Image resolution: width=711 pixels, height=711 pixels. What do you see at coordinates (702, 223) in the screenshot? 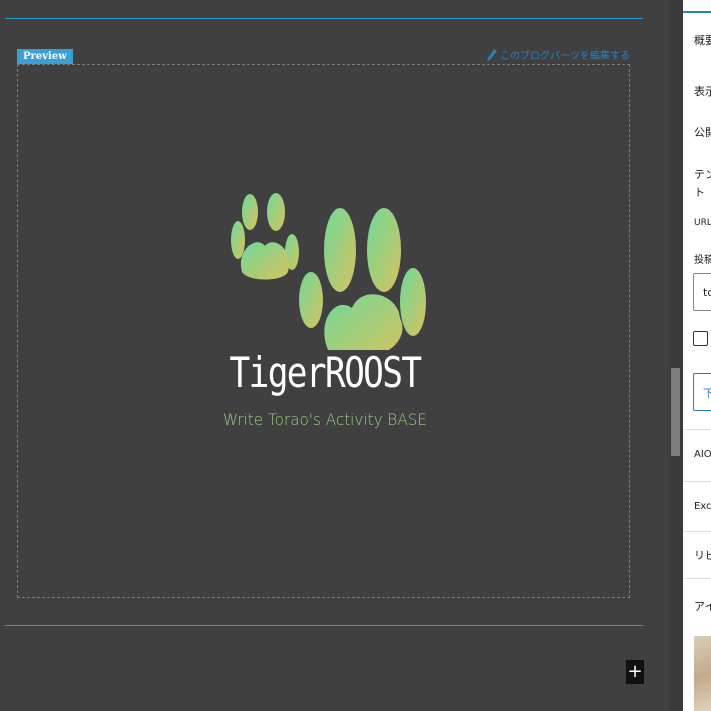
I see `sidebar-item-url: URL` at bounding box center [702, 223].